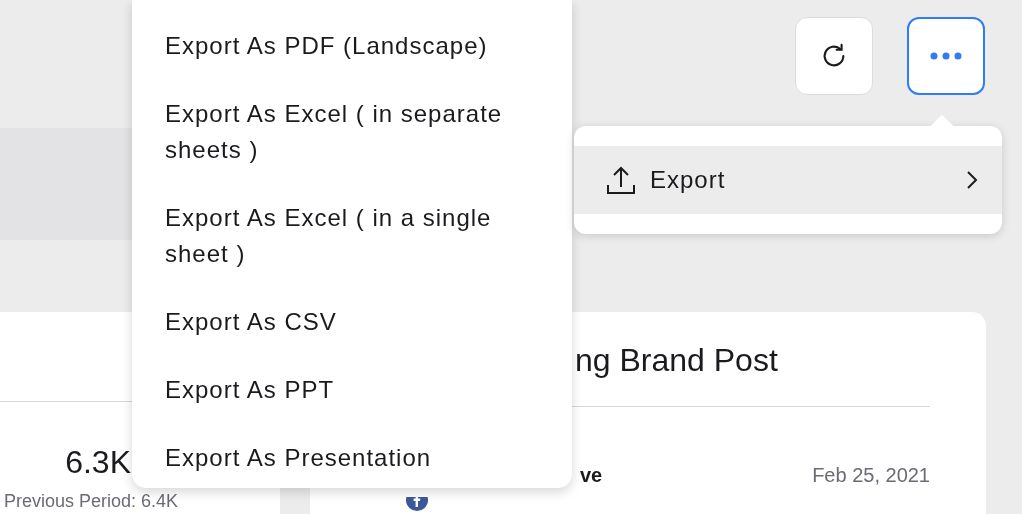  What do you see at coordinates (322, 390) in the screenshot?
I see `submenu-item: Export As PPT` at bounding box center [322, 390].